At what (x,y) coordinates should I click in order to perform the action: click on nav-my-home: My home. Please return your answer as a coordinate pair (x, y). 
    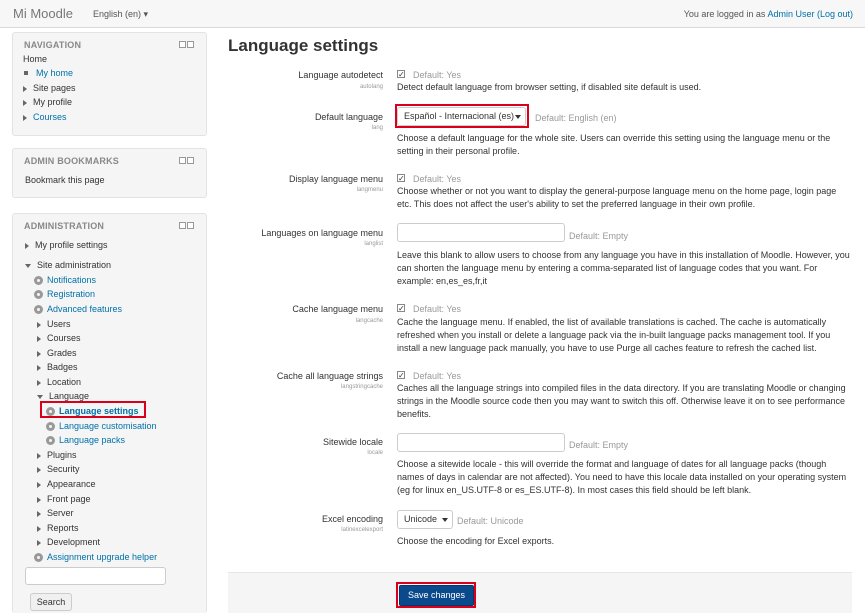
    Looking at the image, I should click on (48, 73).